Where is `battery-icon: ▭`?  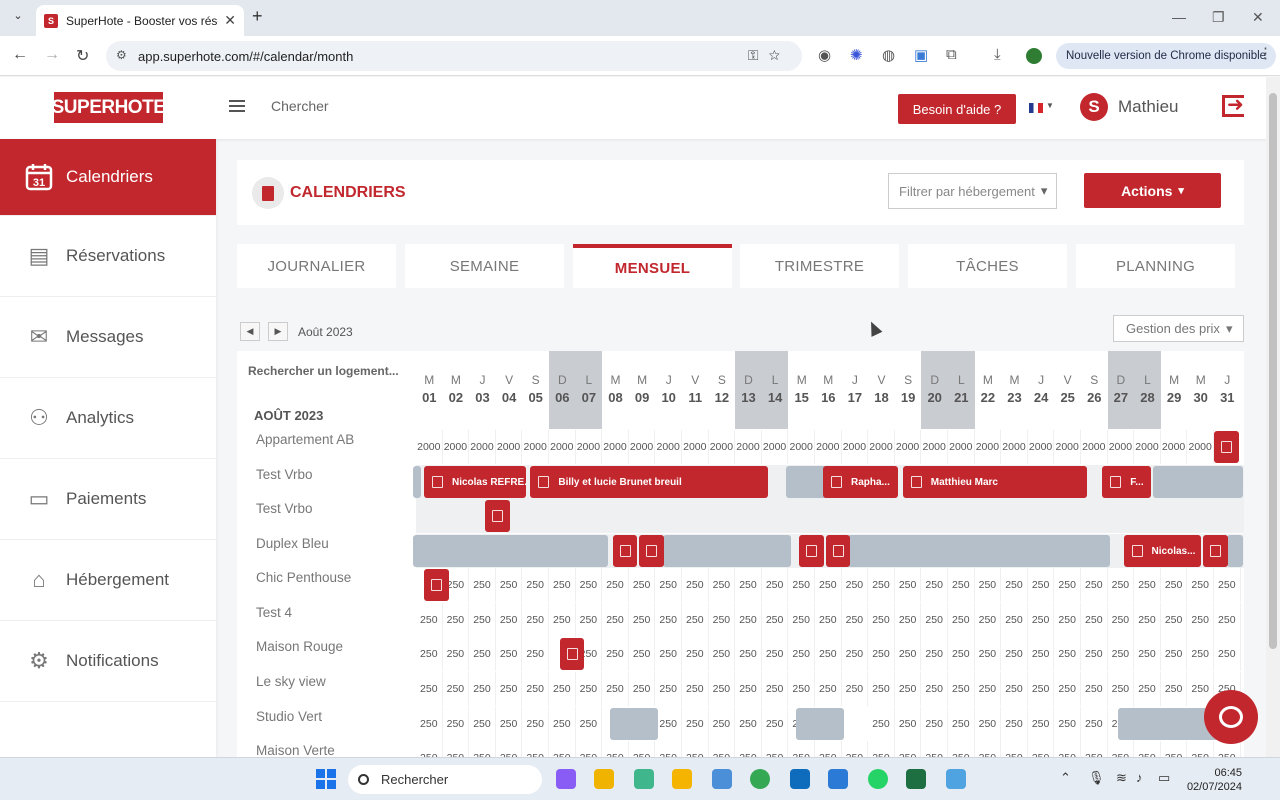
battery-icon: ▭ is located at coordinates (1164, 778).